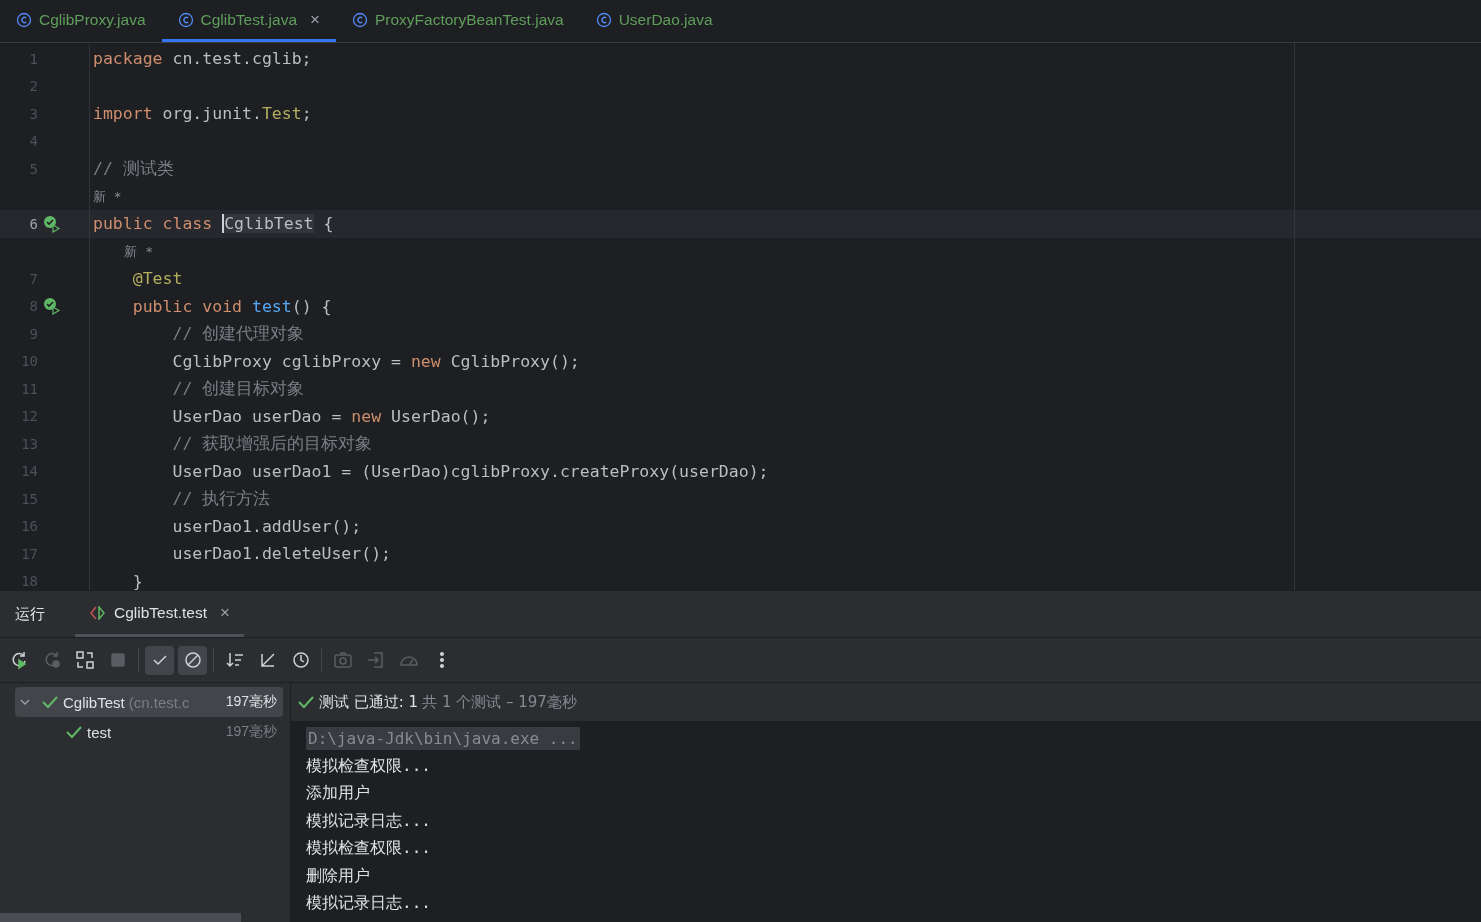  Describe the element at coordinates (221, 498) in the screenshot. I see `code-line: // 执行方法` at that location.